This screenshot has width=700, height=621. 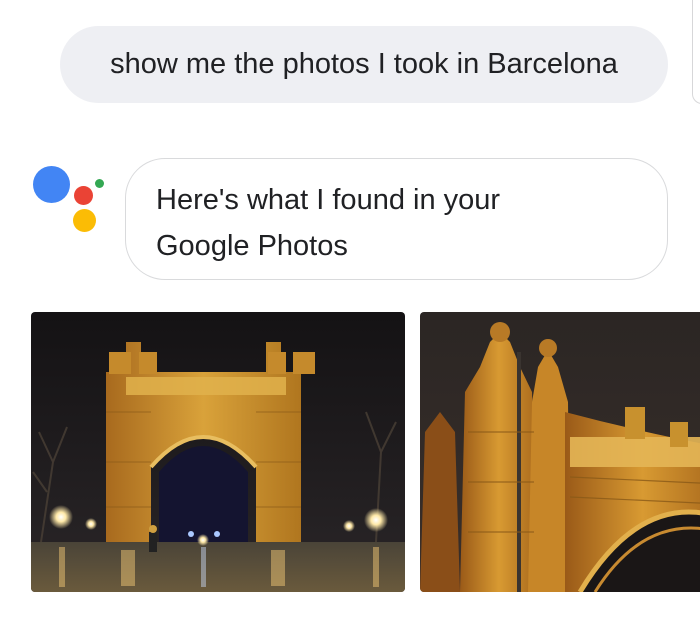 I want to click on assistant-dot-red, so click(x=83, y=195).